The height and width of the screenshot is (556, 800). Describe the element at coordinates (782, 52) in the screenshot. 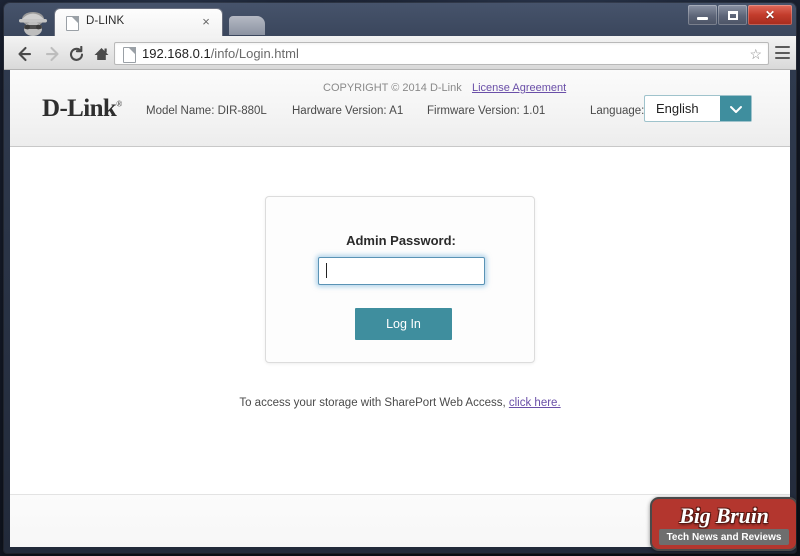

I see `browser-menu-icon` at that location.